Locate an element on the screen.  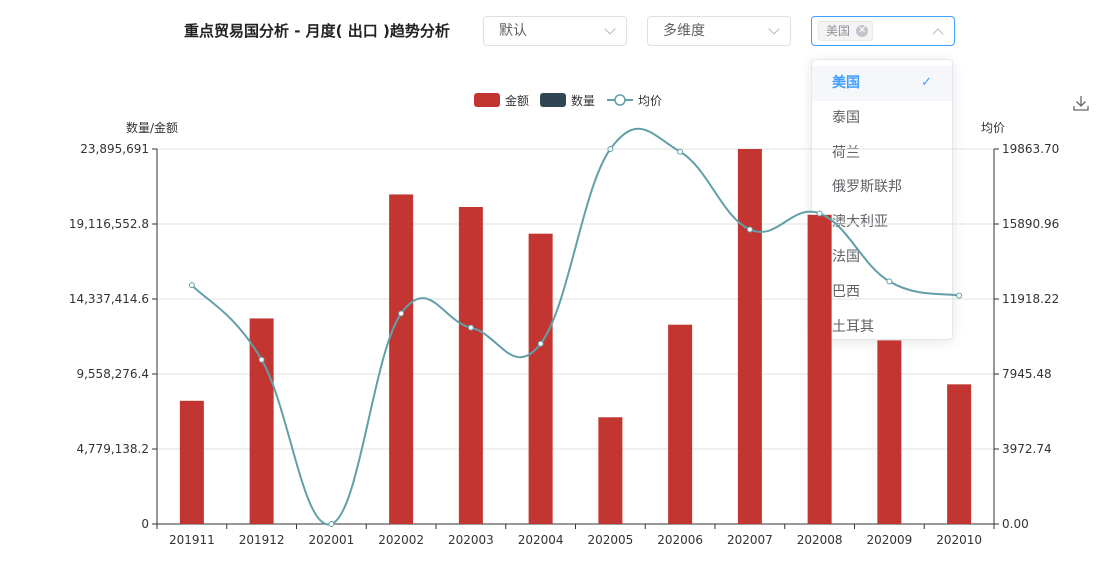
left-tick-label: 14,337,414.6 is located at coordinates (109, 299).